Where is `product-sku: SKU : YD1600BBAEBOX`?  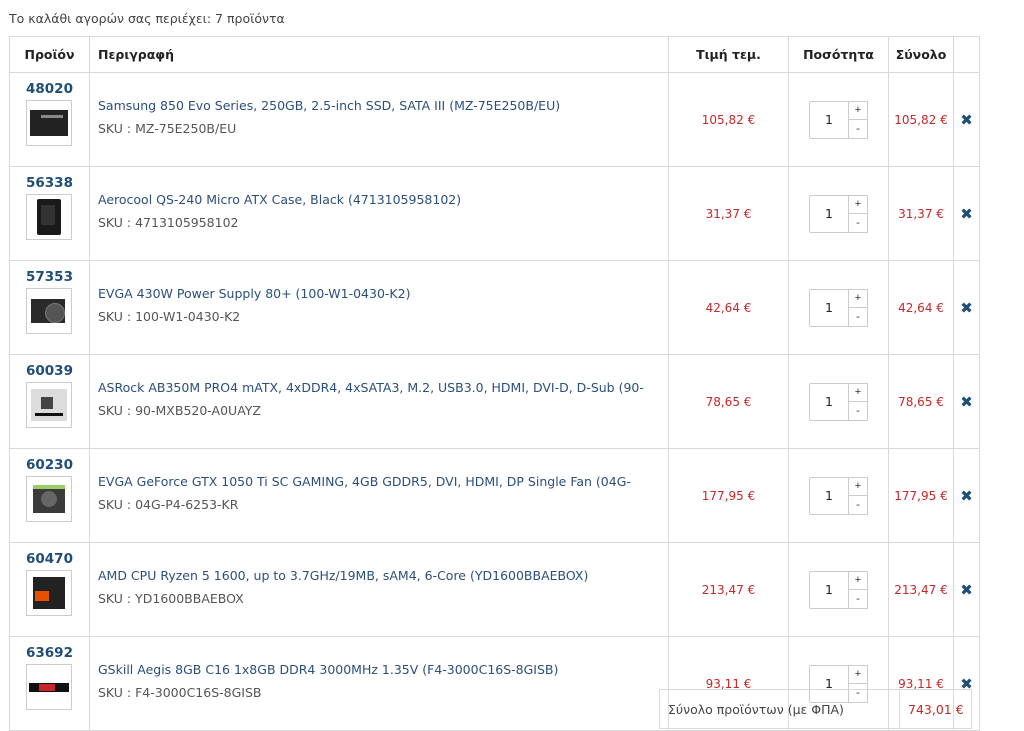
product-sku: SKU : YD1600BBAEBOX is located at coordinates (171, 598).